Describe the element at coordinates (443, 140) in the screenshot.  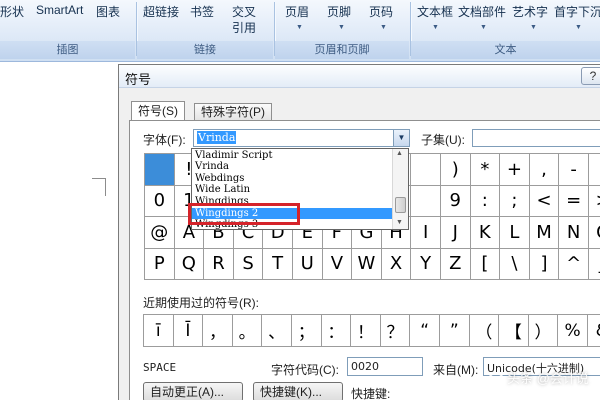
I see `subset-label: 子集(U):` at that location.